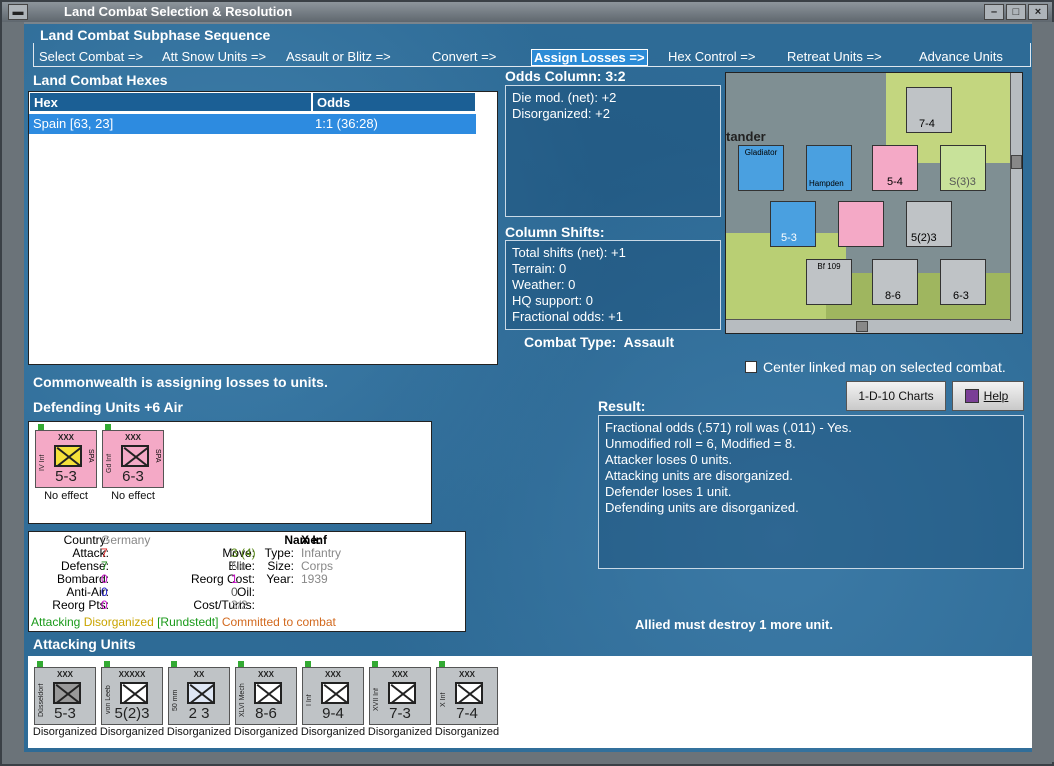 This screenshot has height=766, width=1054. What do you see at coordinates (711, 56) in the screenshot?
I see `step-hex-control: Hex Control =>` at bounding box center [711, 56].